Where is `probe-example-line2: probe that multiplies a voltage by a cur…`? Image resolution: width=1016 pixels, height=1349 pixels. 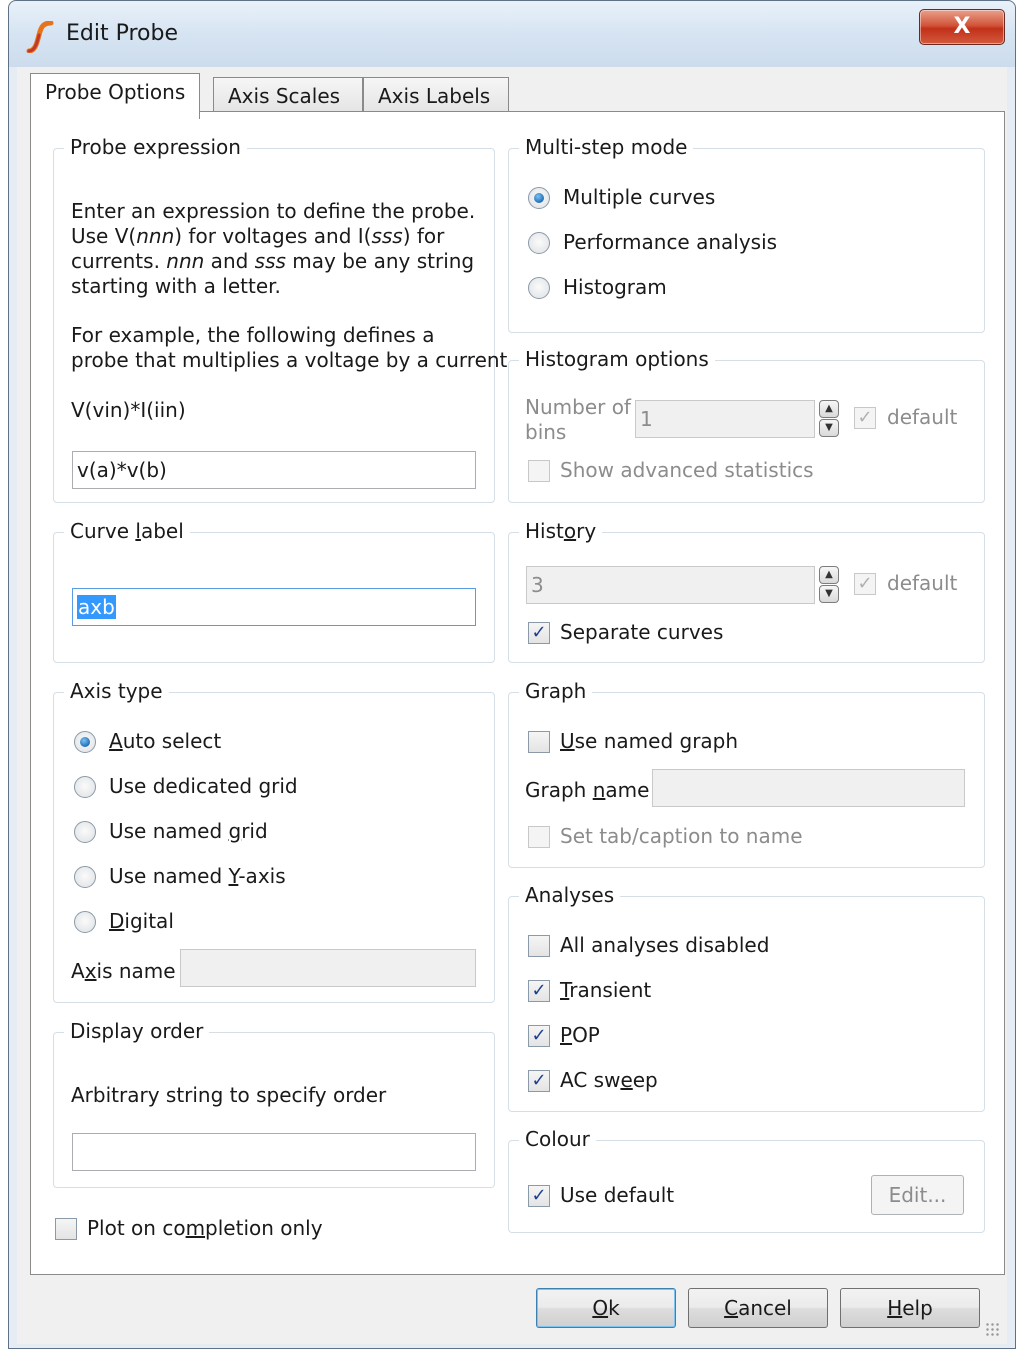
probe-example-line2: probe that multiplies a voltage by a cur… is located at coordinates (289, 360).